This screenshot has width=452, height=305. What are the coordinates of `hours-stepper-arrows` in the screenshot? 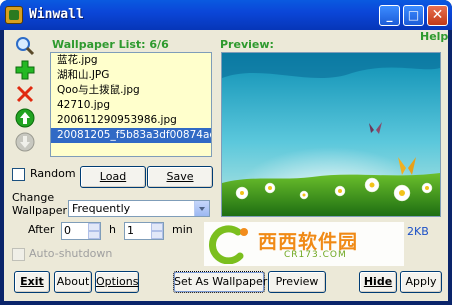 It's located at (94, 231).